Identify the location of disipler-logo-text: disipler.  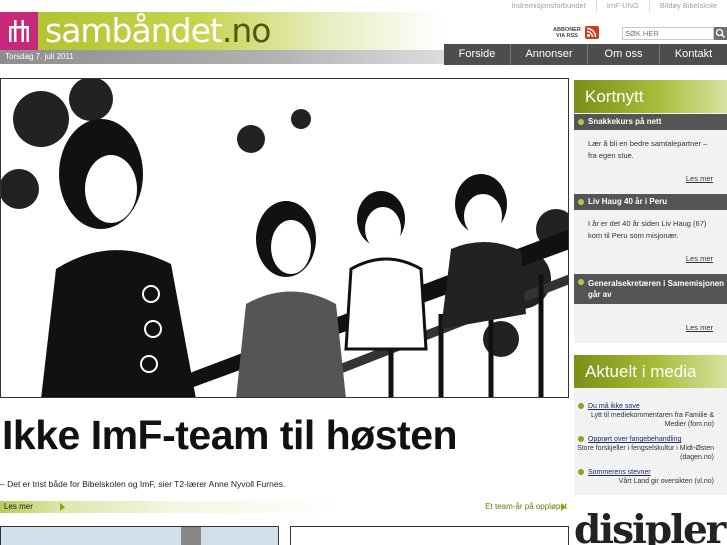
(650, 526).